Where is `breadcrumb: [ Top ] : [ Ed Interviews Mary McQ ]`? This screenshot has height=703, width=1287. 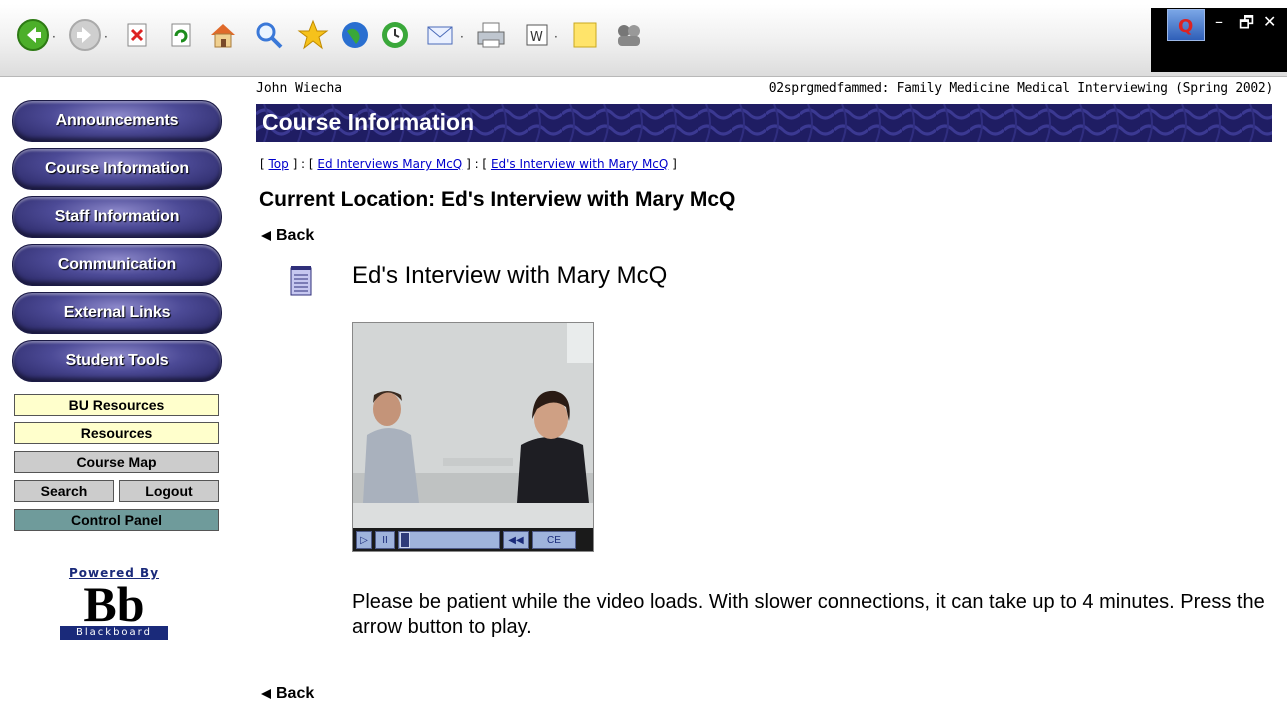
breadcrumb: [ Top ] : [ Ed Interviews Mary McQ ] is located at coordinates (468, 164).